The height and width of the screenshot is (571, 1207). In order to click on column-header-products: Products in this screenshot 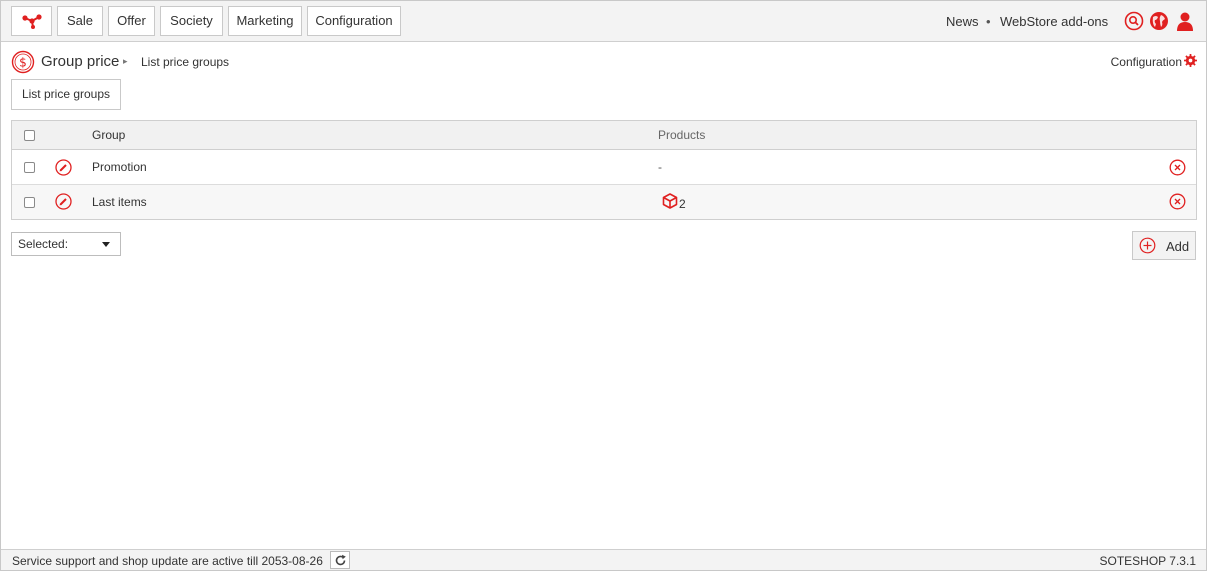, I will do `click(681, 135)`.